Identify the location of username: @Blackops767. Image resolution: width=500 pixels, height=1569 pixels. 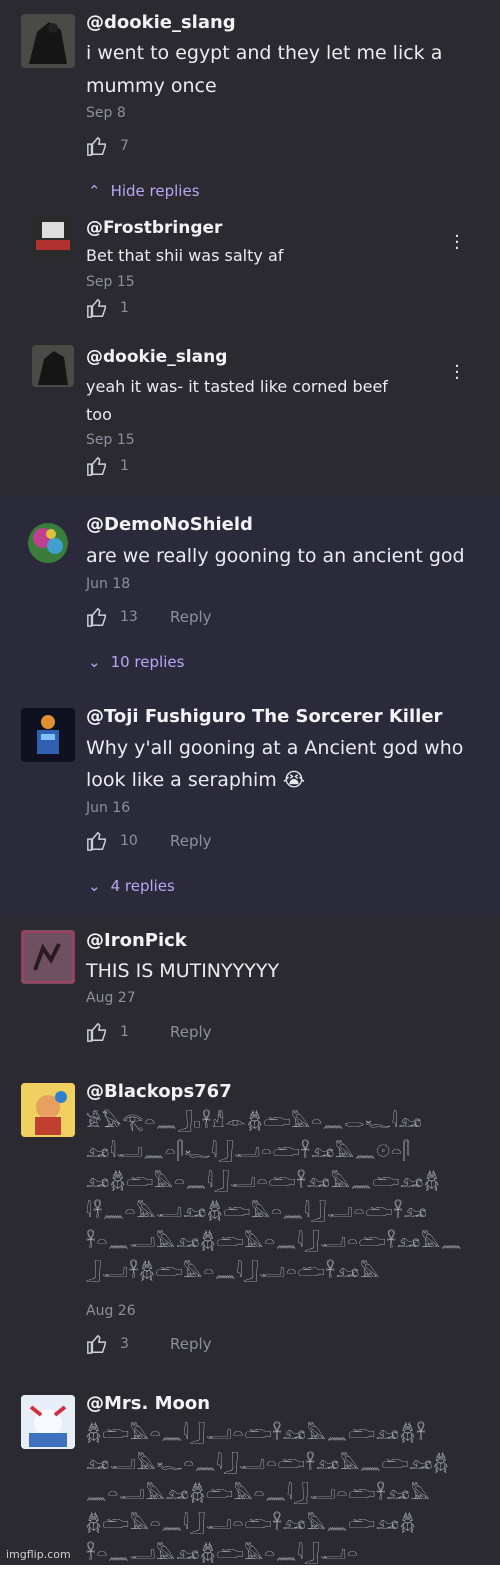
(159, 1091).